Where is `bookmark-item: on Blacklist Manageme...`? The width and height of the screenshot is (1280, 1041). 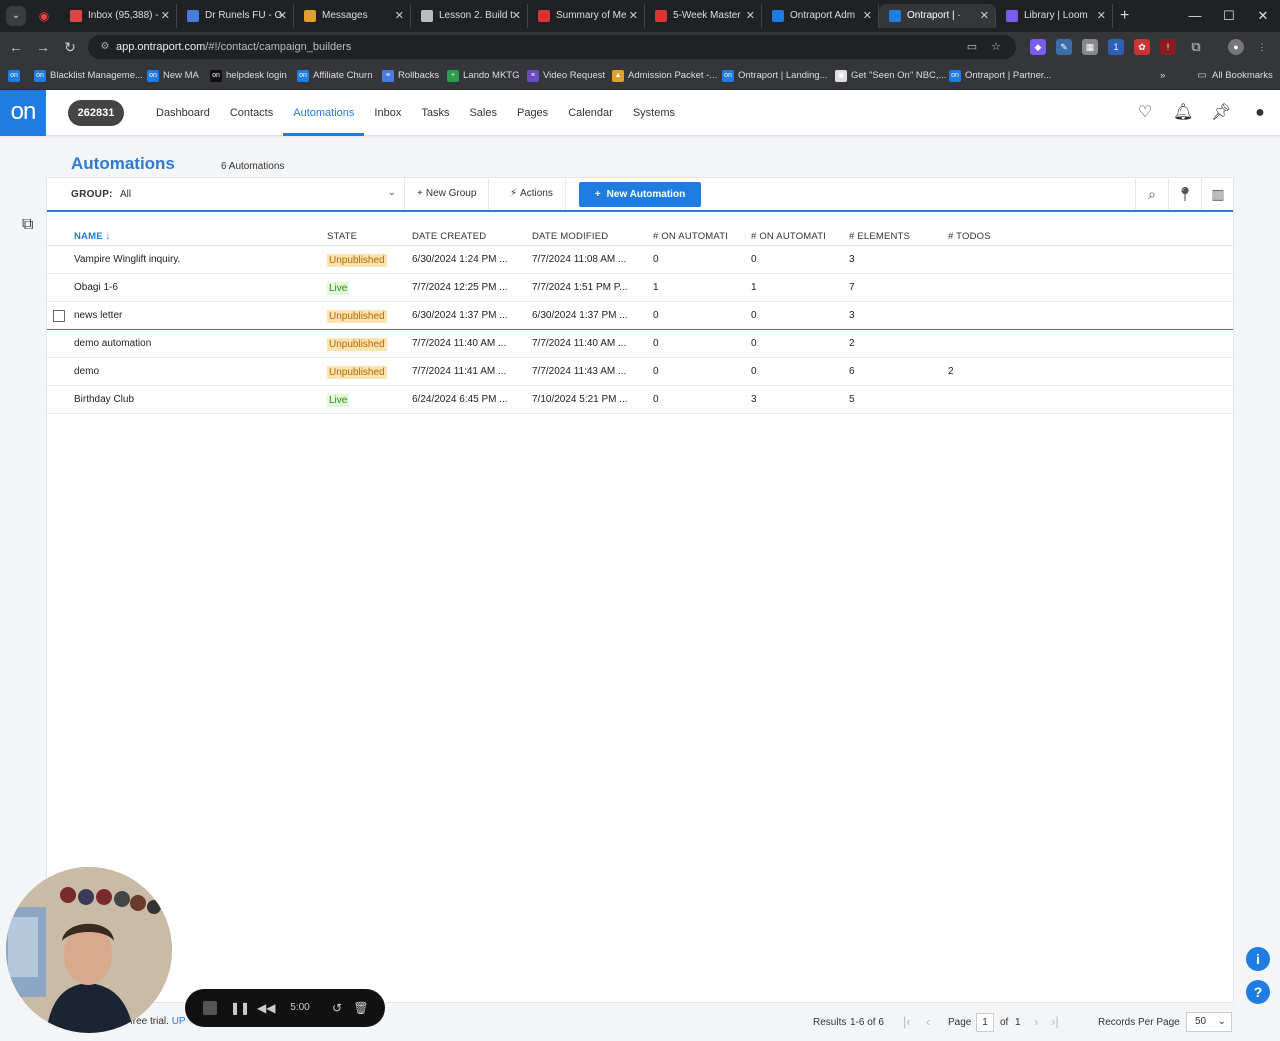 bookmark-item: on Blacklist Manageme... is located at coordinates (88, 76).